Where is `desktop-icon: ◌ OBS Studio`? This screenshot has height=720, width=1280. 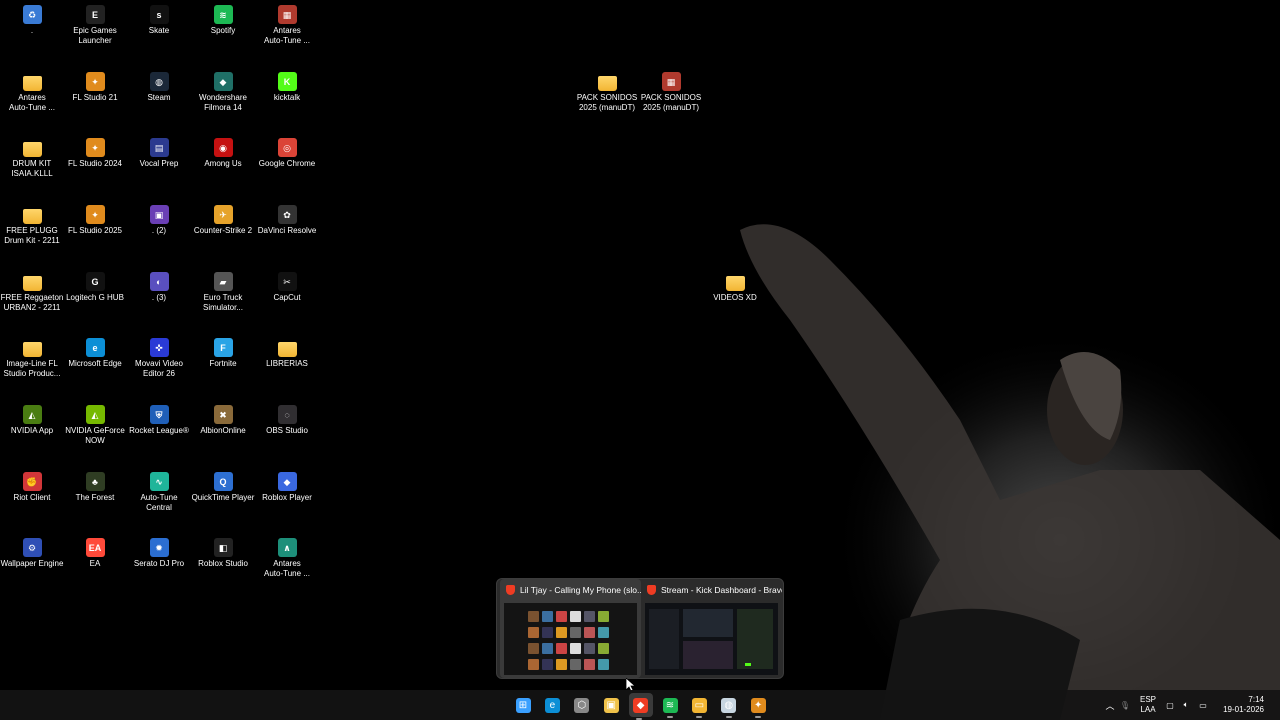
desktop-icon: ◌ OBS Studio is located at coordinates (287, 420).